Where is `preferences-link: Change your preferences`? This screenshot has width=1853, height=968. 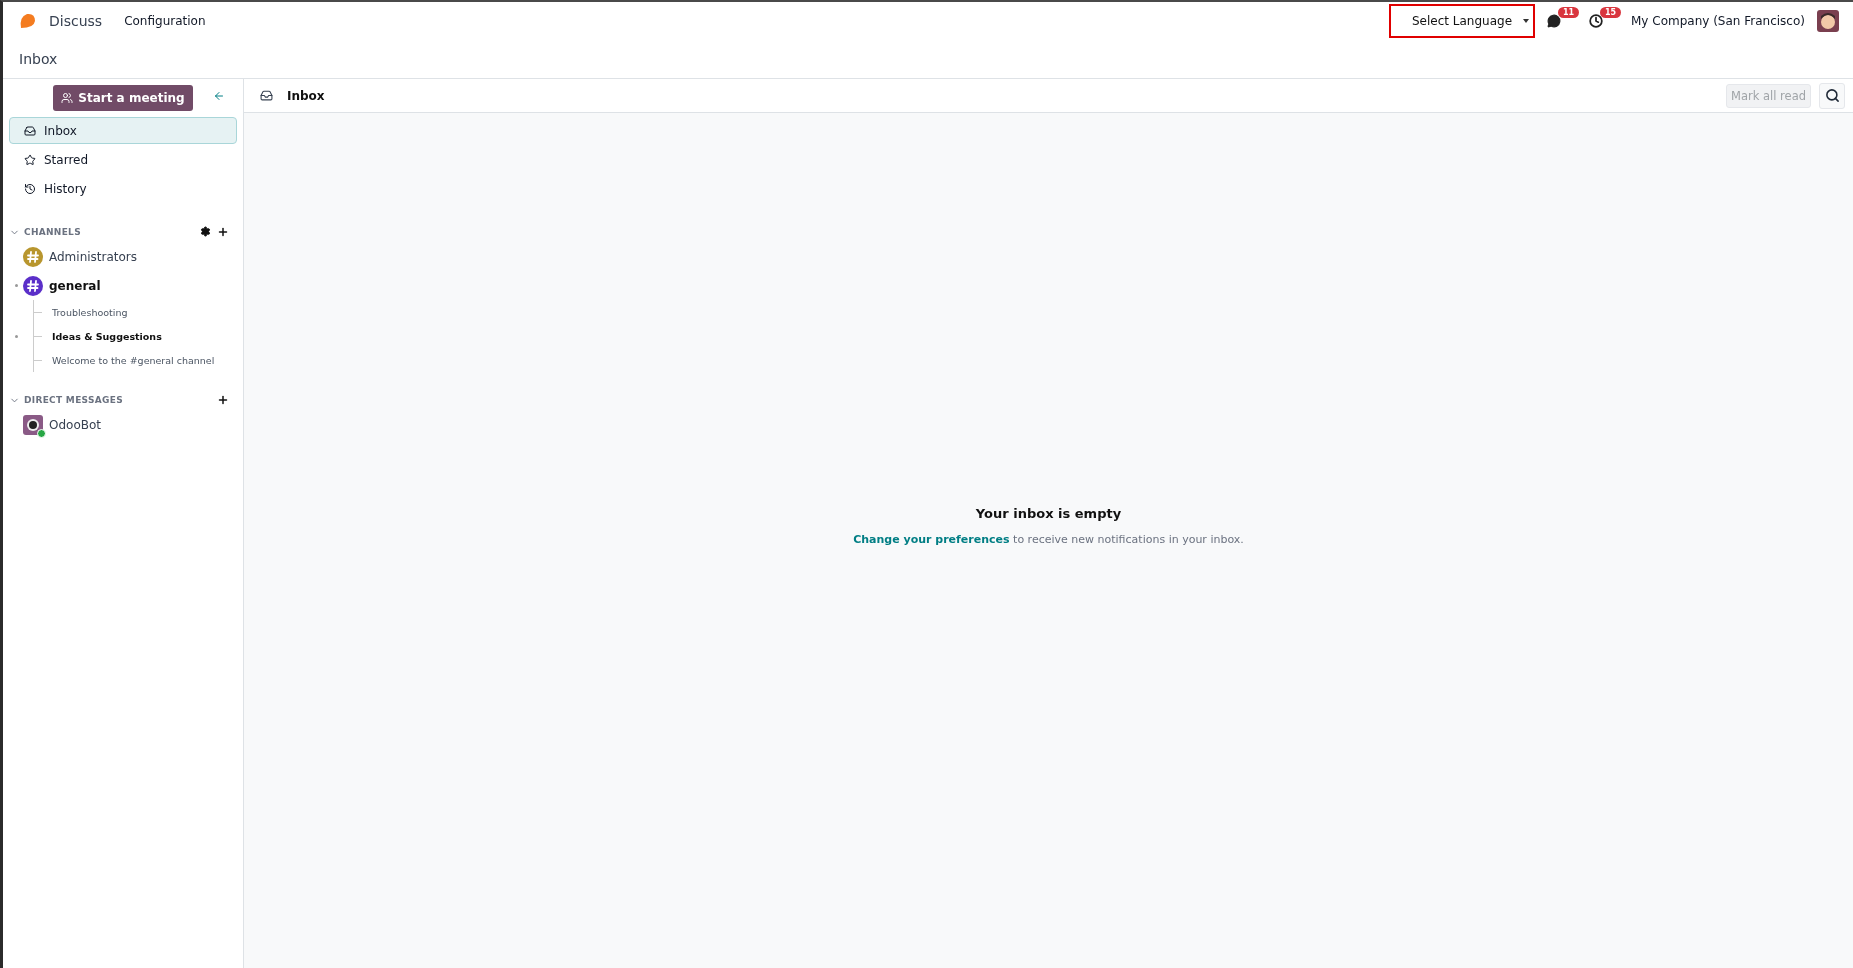
preferences-link: Change your preferences is located at coordinates (931, 539).